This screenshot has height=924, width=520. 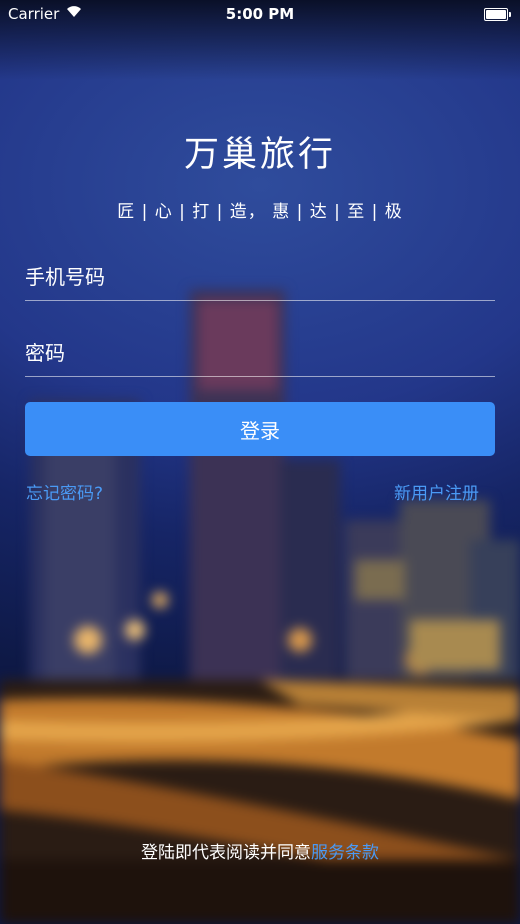 I want to click on forgot-password-link: 忘记密码?, so click(x=64, y=491).